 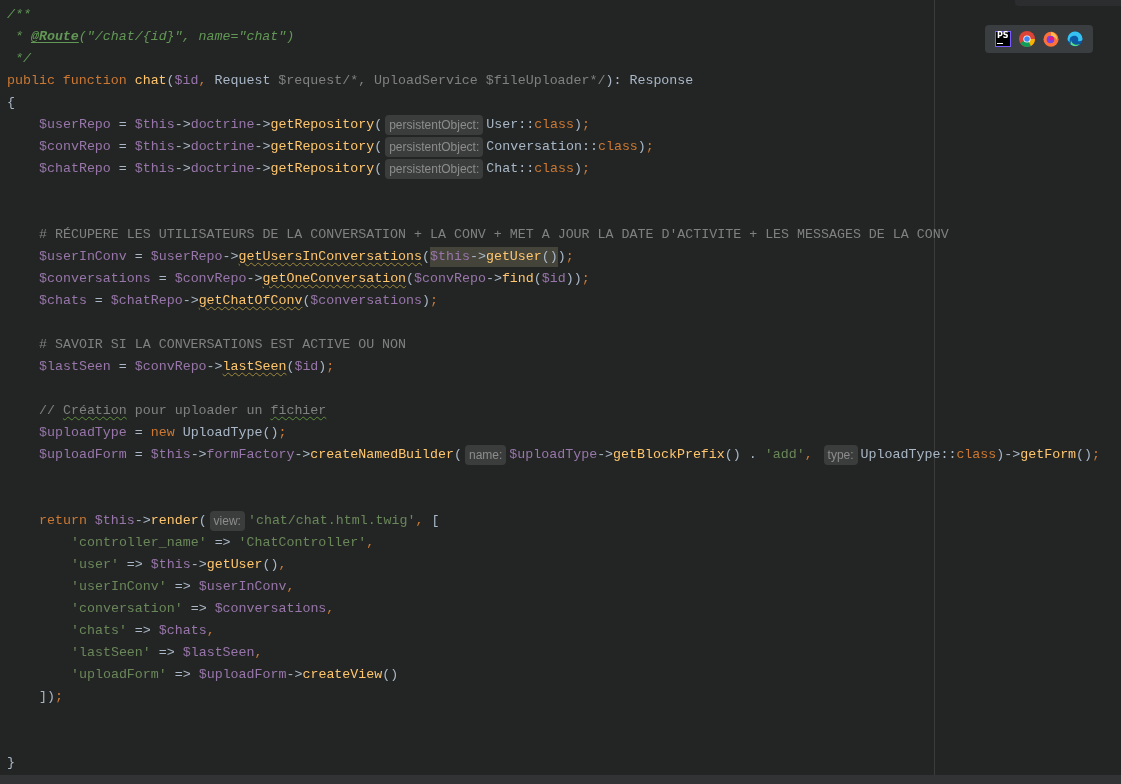 What do you see at coordinates (298, 411) in the screenshot?
I see `code-token: fichier` at bounding box center [298, 411].